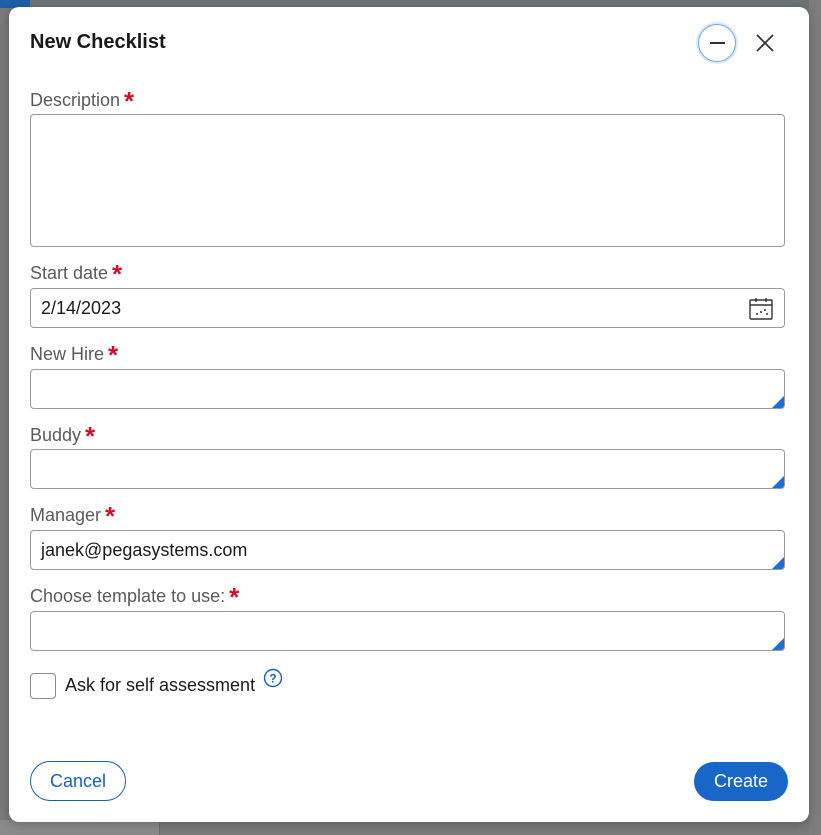 This screenshot has height=835, width=821. I want to click on start-date-value: 2/14/2023, so click(81, 307).